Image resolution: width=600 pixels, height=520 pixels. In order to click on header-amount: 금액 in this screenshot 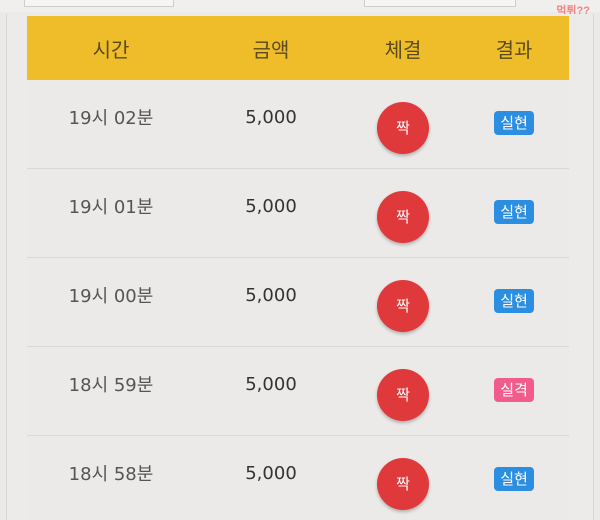, I will do `click(271, 49)`.